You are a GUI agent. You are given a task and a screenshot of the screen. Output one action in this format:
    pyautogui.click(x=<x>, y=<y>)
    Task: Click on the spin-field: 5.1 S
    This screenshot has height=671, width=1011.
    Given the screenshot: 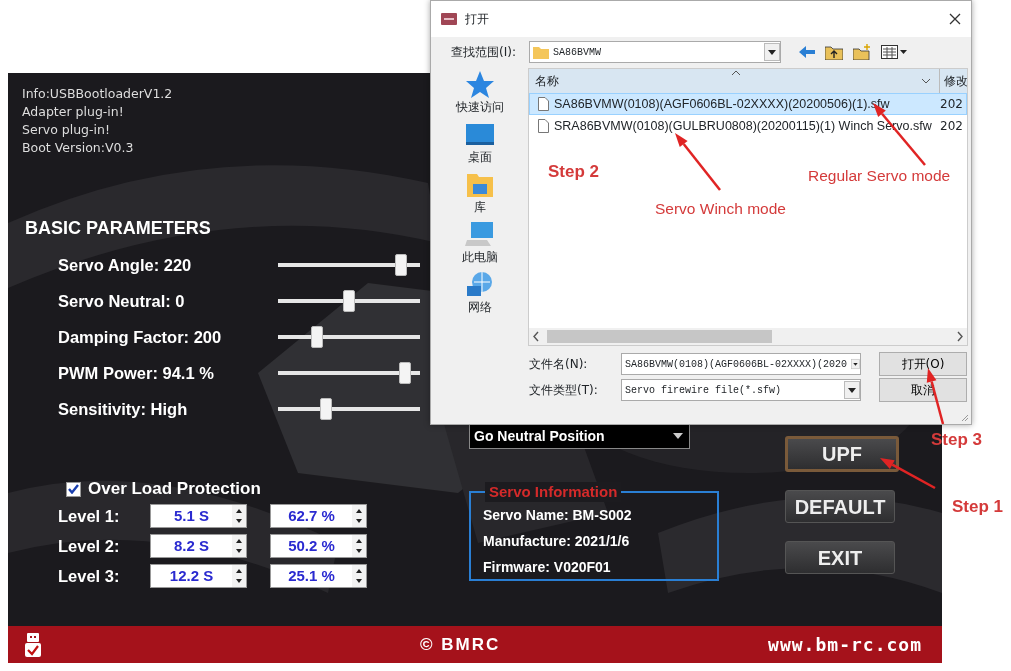 What is the action you would take?
    pyautogui.click(x=198, y=516)
    